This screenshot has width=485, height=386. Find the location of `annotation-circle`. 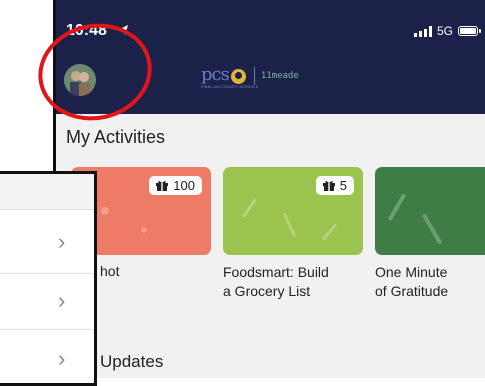

annotation-circle is located at coordinates (95, 72).